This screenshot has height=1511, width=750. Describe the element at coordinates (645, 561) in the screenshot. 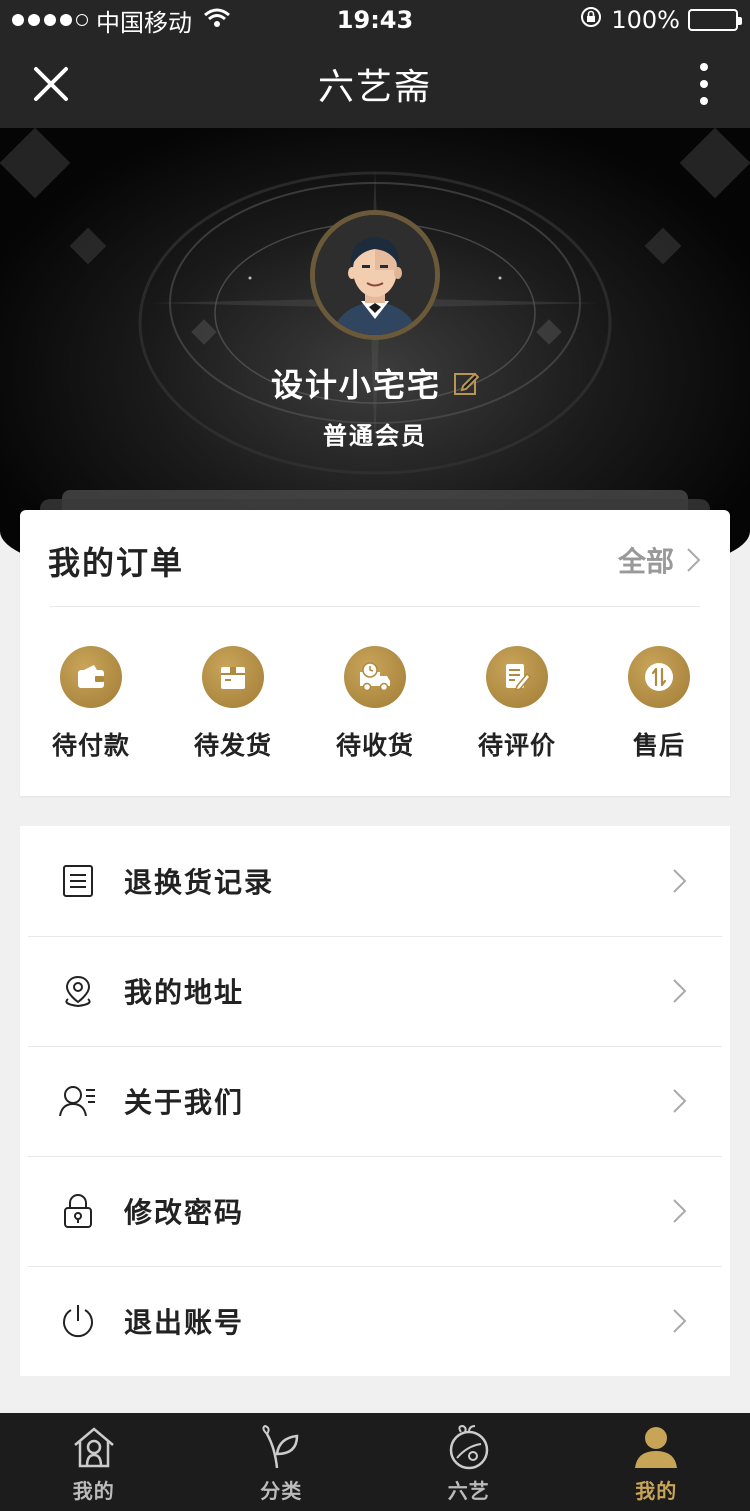

I see `all-orders-label: 全部` at that location.